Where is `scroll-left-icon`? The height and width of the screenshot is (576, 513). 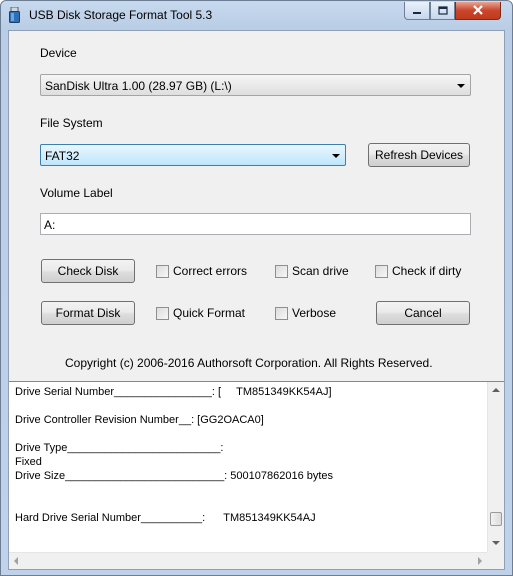
scroll-left-icon is located at coordinates (16, 561).